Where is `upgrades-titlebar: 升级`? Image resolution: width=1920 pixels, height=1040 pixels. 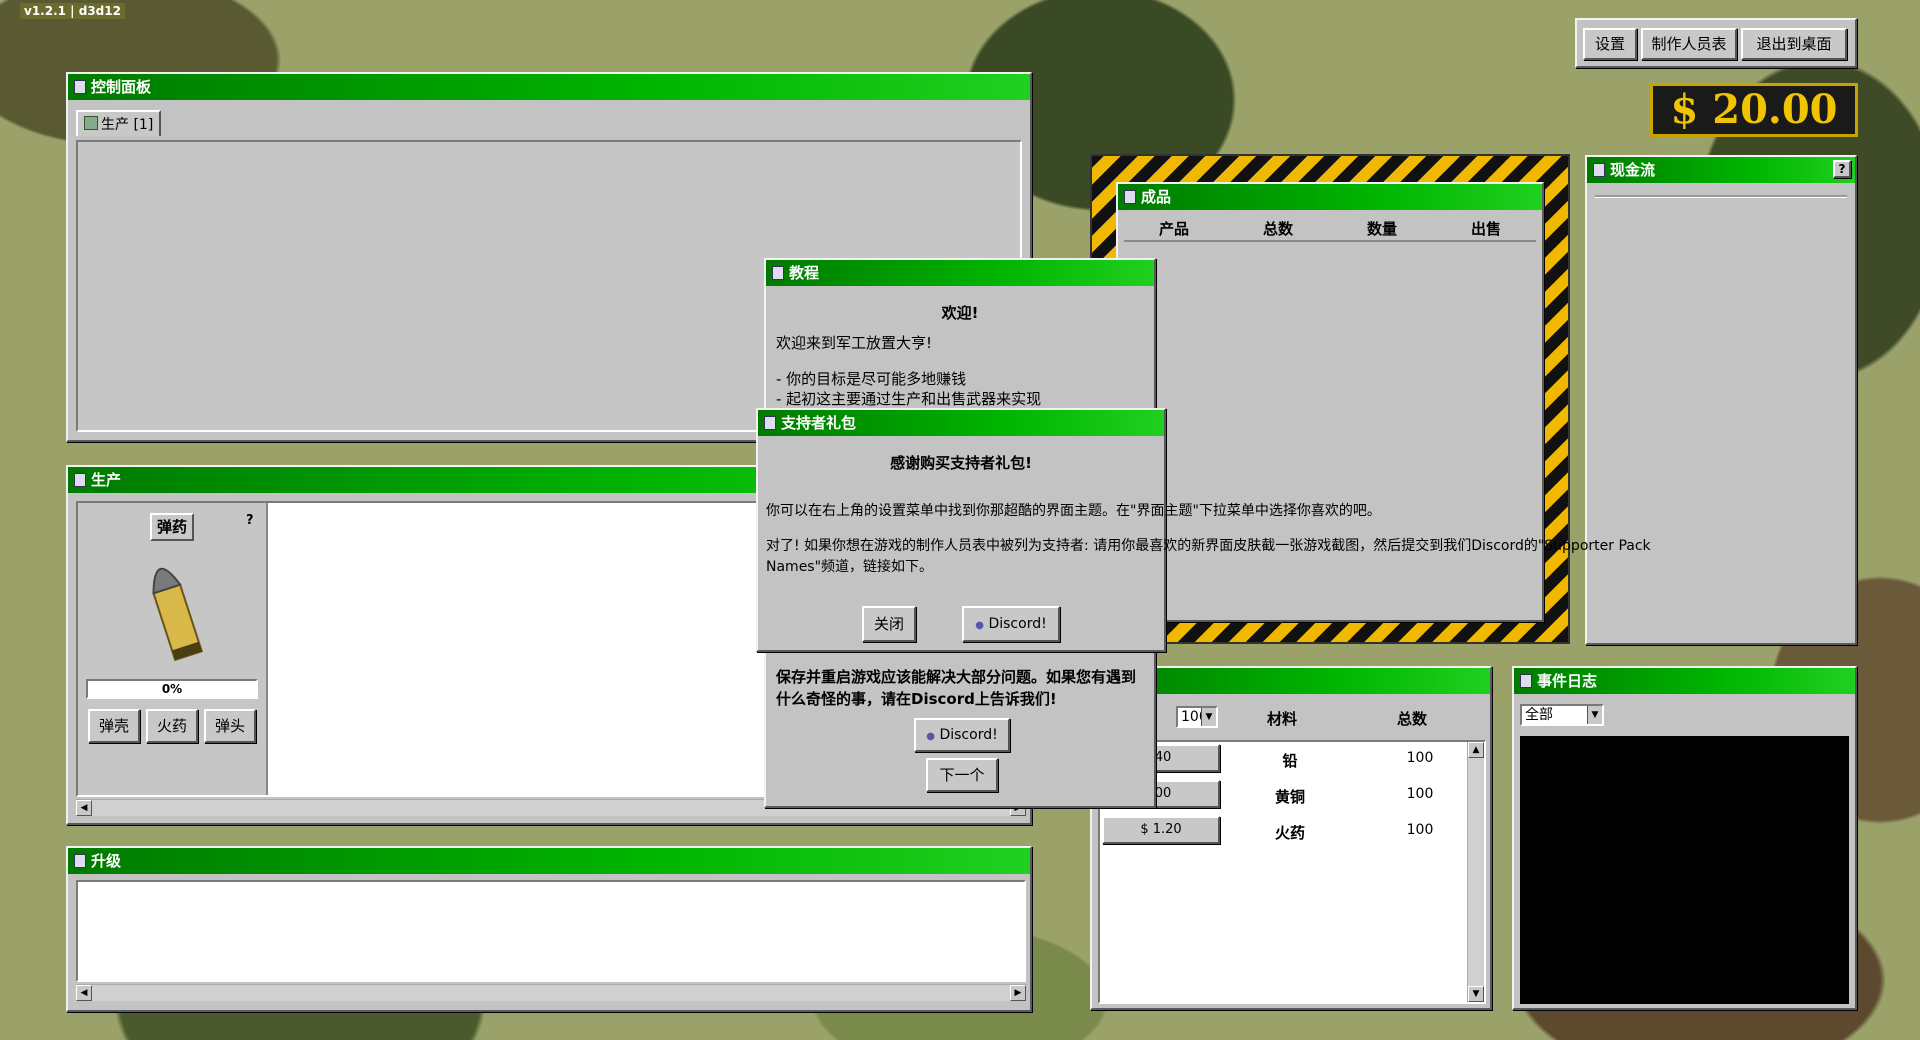 upgrades-titlebar: 升级 is located at coordinates (549, 861).